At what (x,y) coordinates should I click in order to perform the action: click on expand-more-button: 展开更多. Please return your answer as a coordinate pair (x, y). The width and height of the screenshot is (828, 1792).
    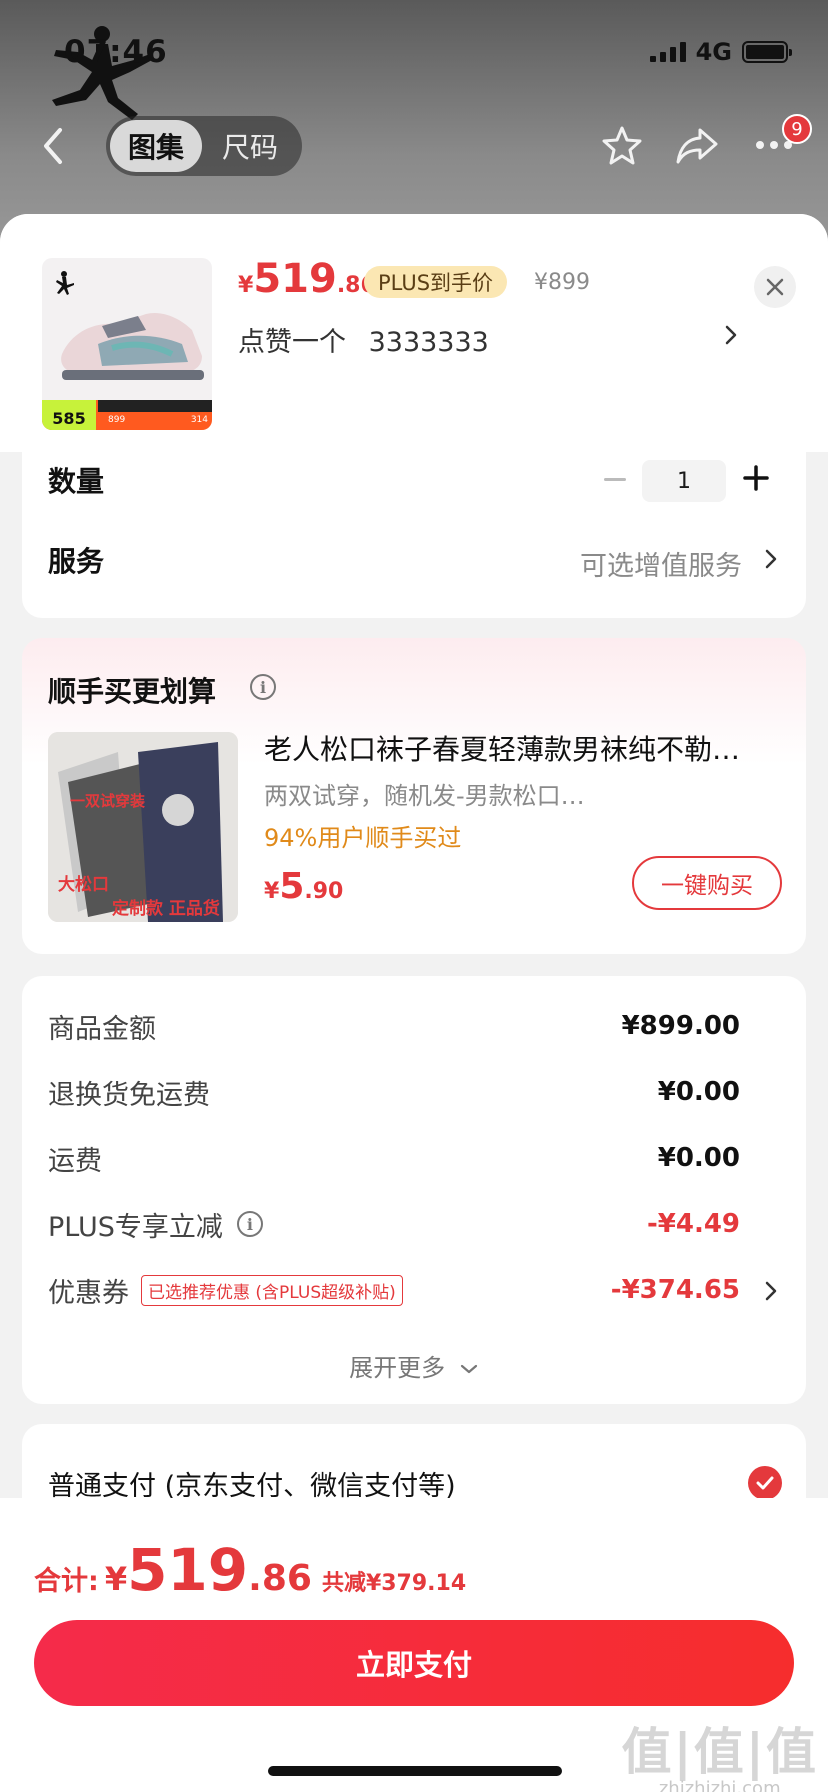
    Looking at the image, I should click on (414, 1365).